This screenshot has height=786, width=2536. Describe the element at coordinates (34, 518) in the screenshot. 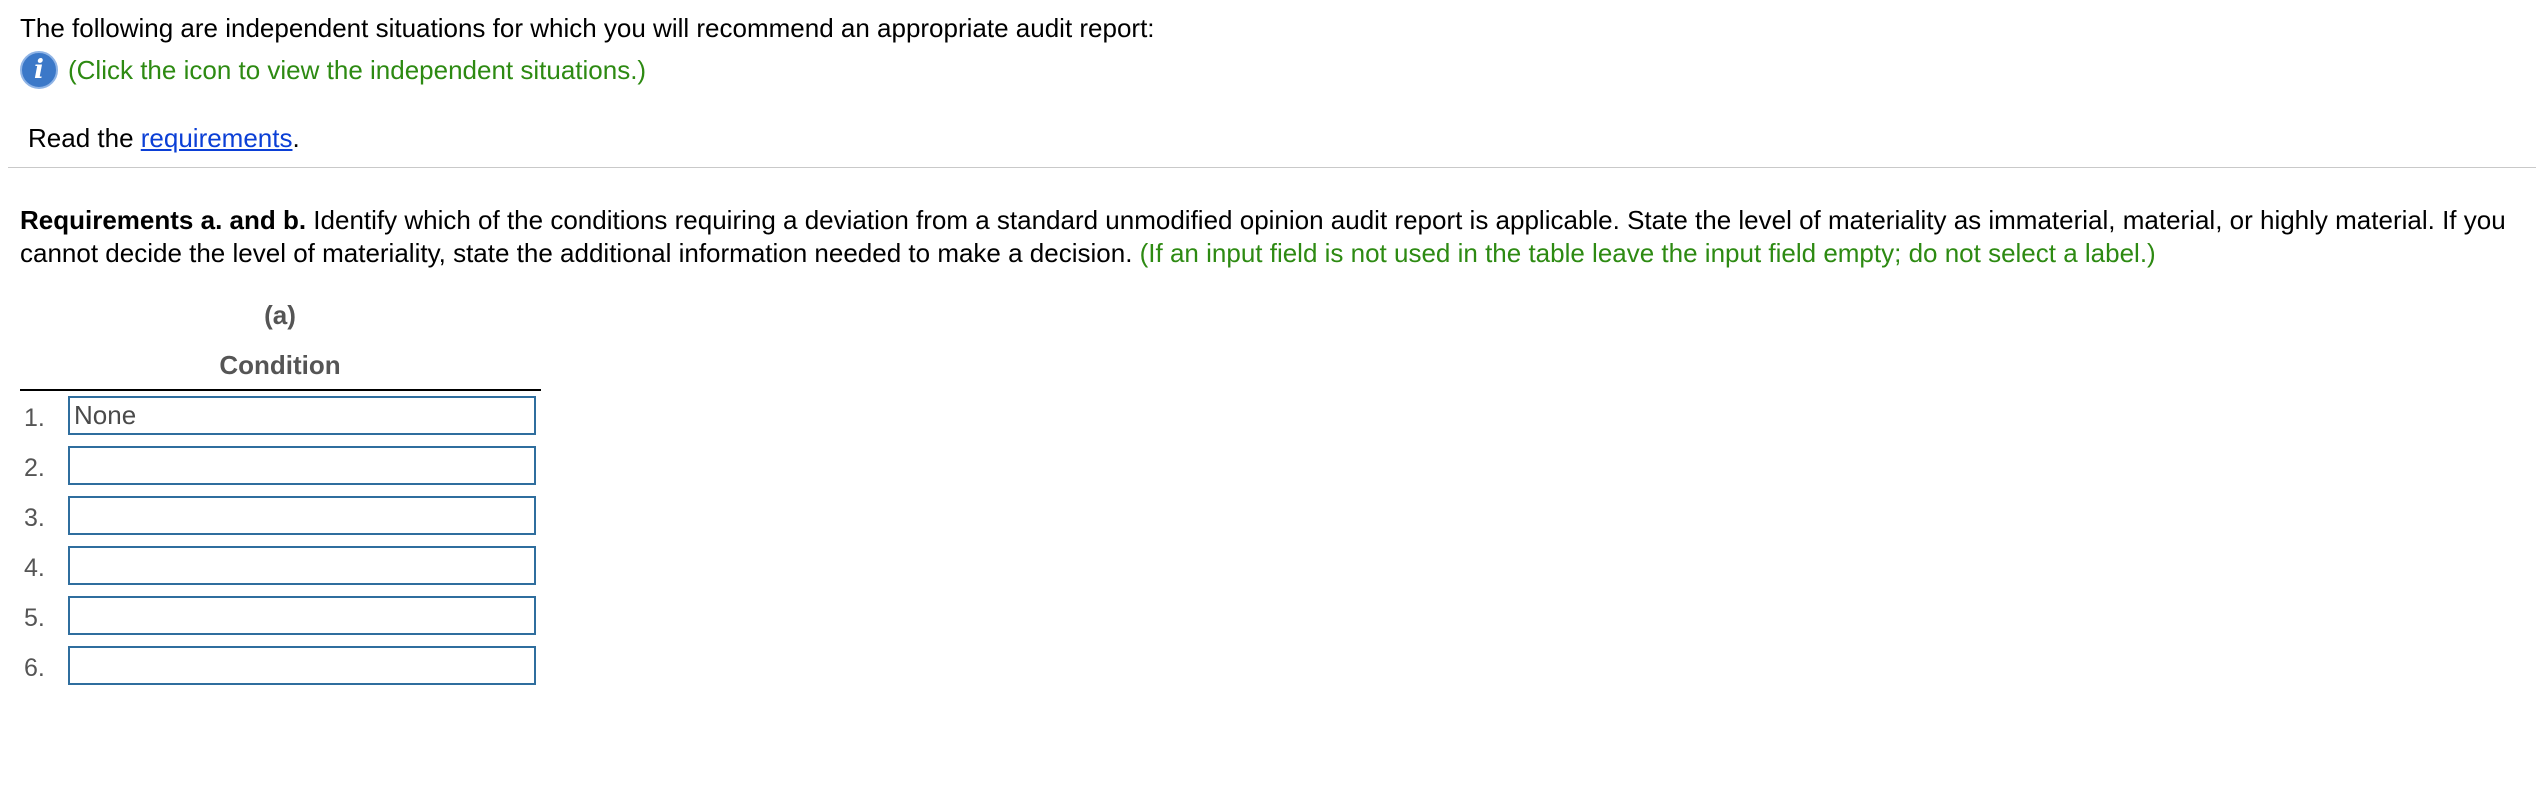

I see `row-number: 3.` at that location.